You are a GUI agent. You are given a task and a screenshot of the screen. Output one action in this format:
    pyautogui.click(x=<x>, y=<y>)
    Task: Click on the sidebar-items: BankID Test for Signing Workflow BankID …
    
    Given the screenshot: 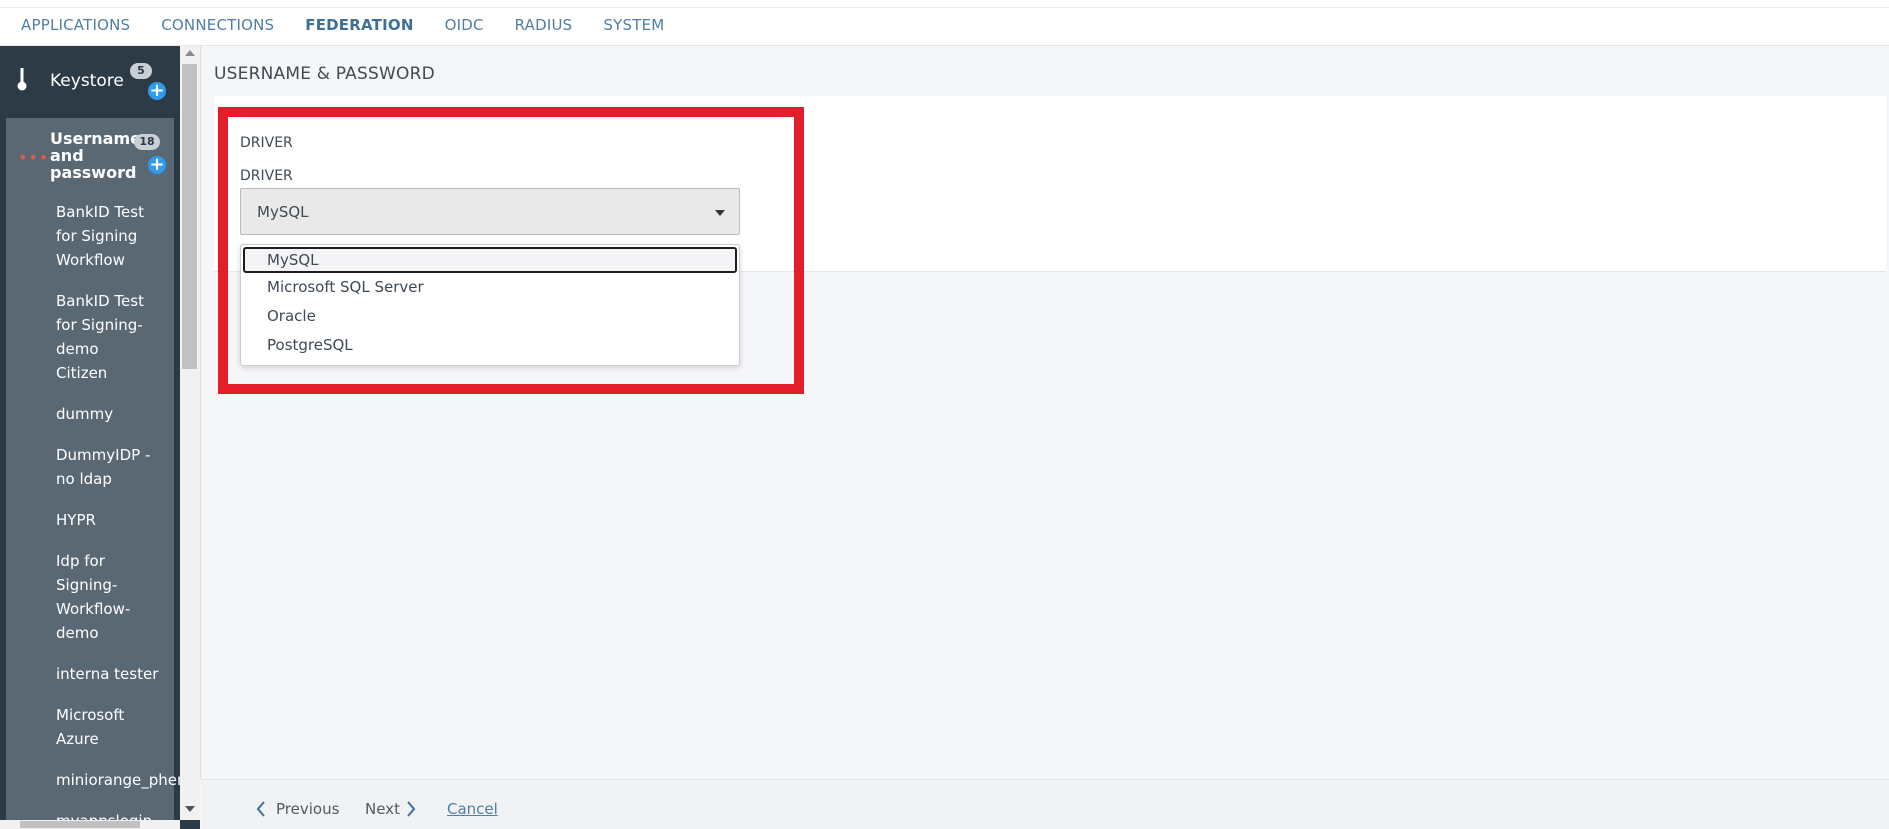 What is the action you would take?
    pyautogui.click(x=121, y=514)
    